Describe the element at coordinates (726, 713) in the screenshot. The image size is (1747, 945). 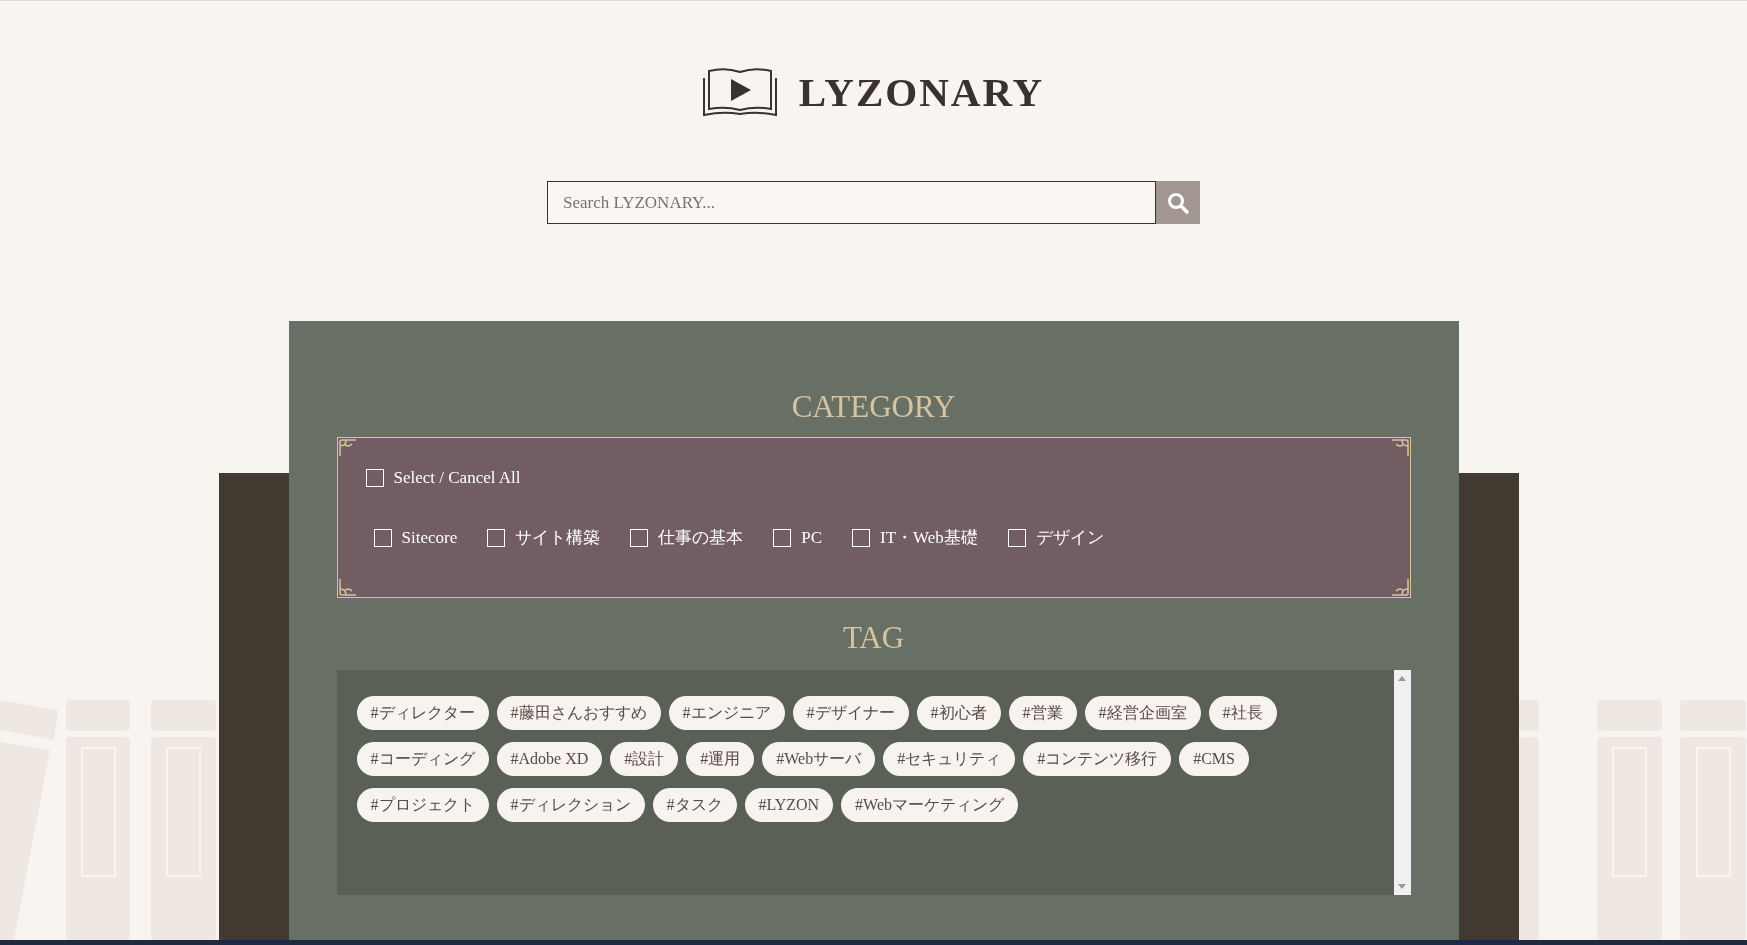
I see `tag-chip: #エンジニア` at that location.